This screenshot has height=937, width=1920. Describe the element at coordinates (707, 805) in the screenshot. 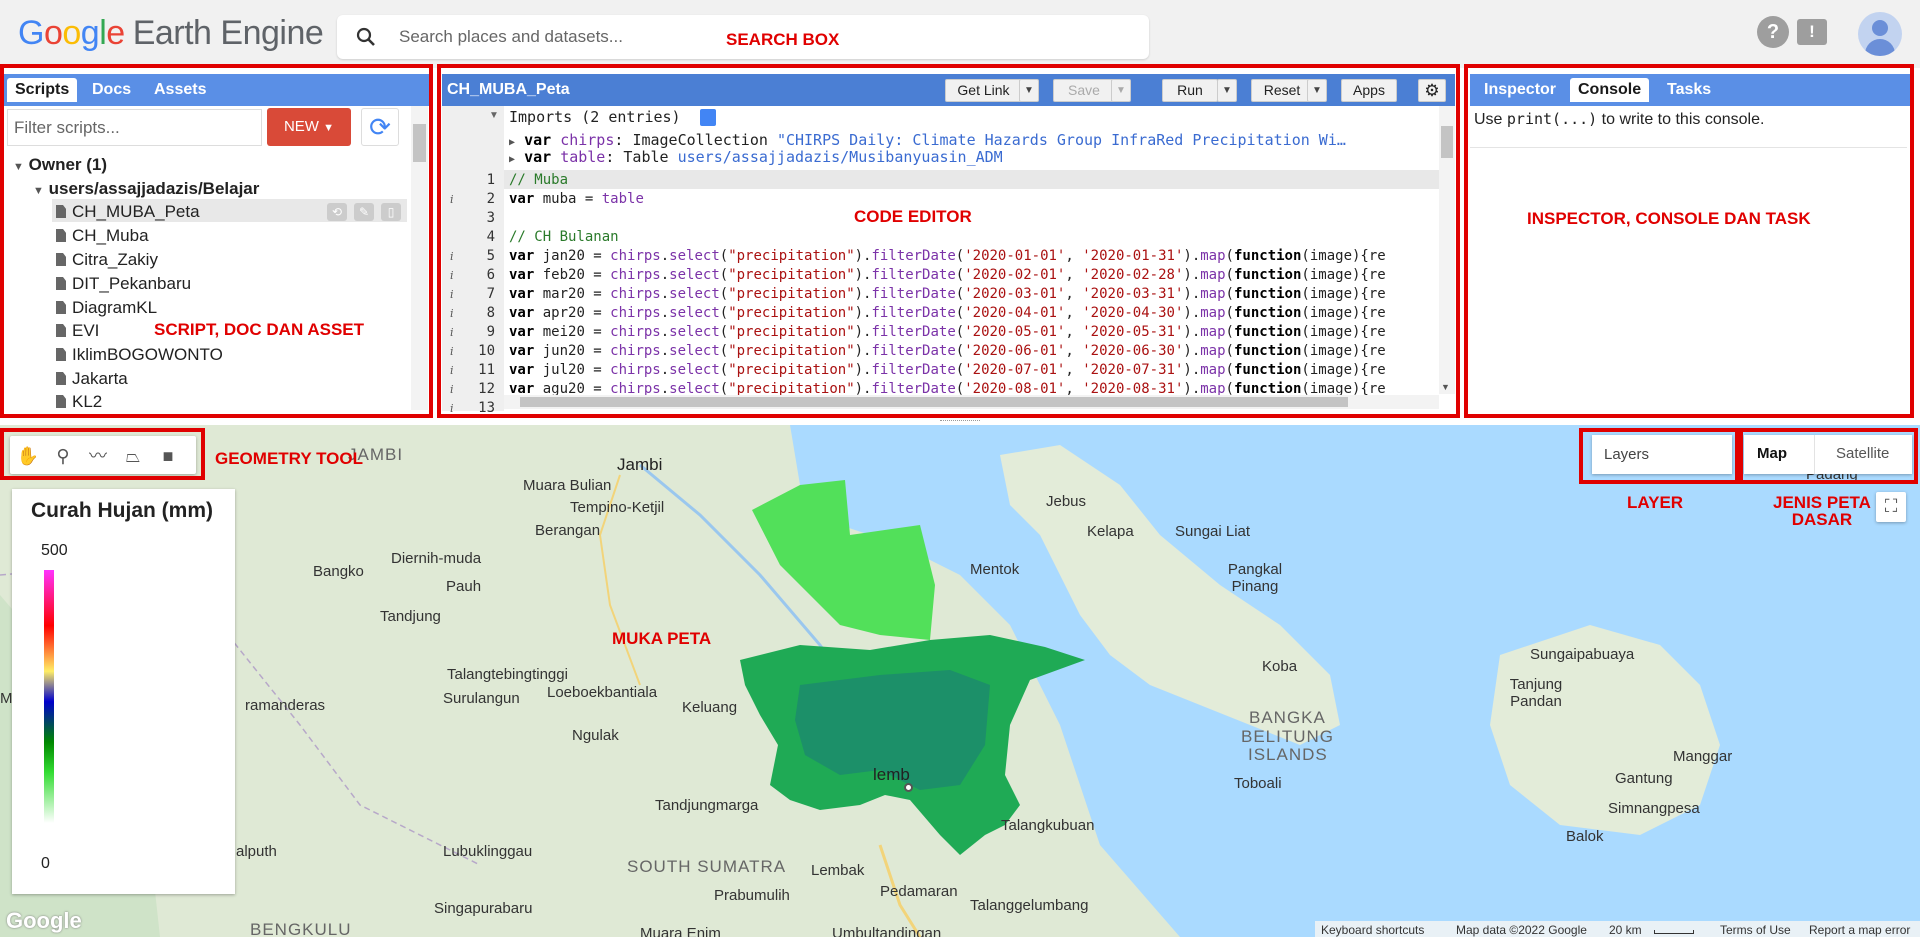

I see `map-label: Tandjungmarga` at that location.